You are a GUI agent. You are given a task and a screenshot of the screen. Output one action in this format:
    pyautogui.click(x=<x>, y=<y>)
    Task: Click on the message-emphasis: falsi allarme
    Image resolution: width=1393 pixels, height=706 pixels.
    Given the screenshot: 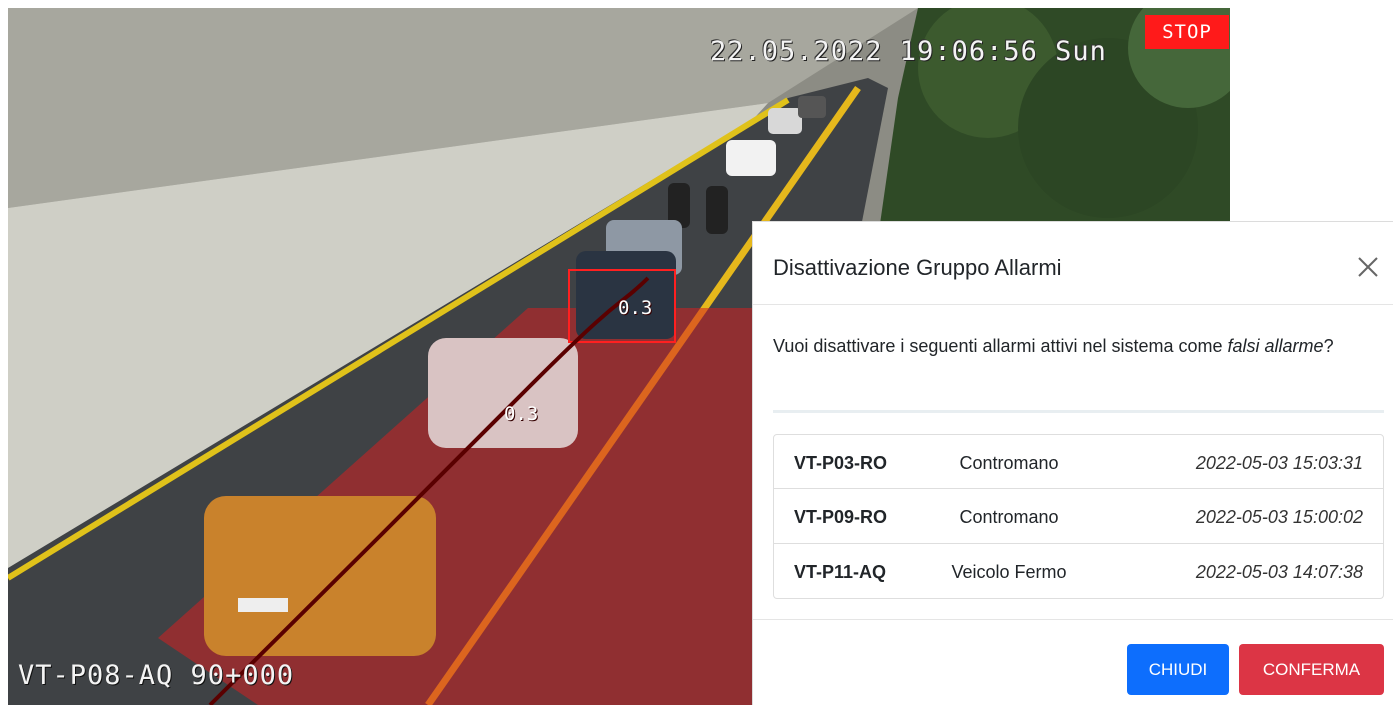 What is the action you would take?
    pyautogui.click(x=1275, y=346)
    